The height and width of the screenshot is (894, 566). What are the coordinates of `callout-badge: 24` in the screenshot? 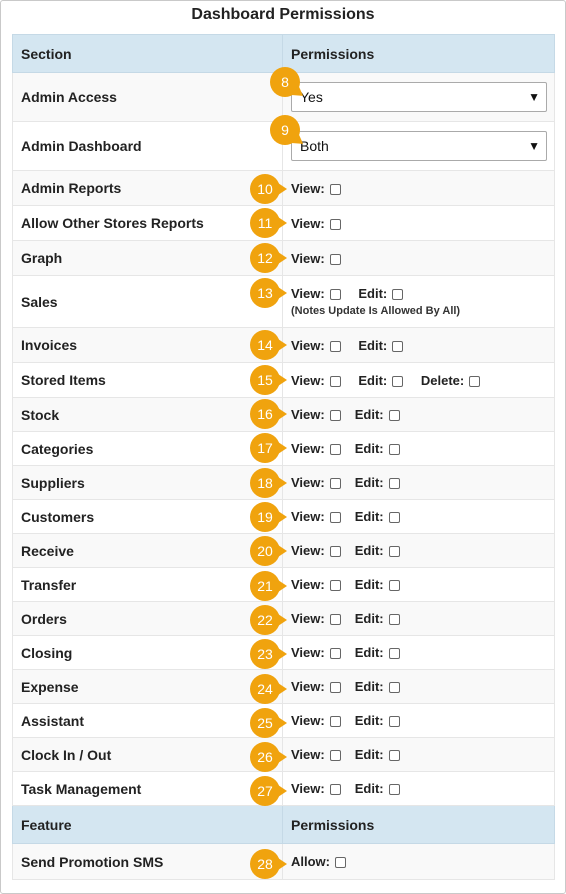 It's located at (268, 689).